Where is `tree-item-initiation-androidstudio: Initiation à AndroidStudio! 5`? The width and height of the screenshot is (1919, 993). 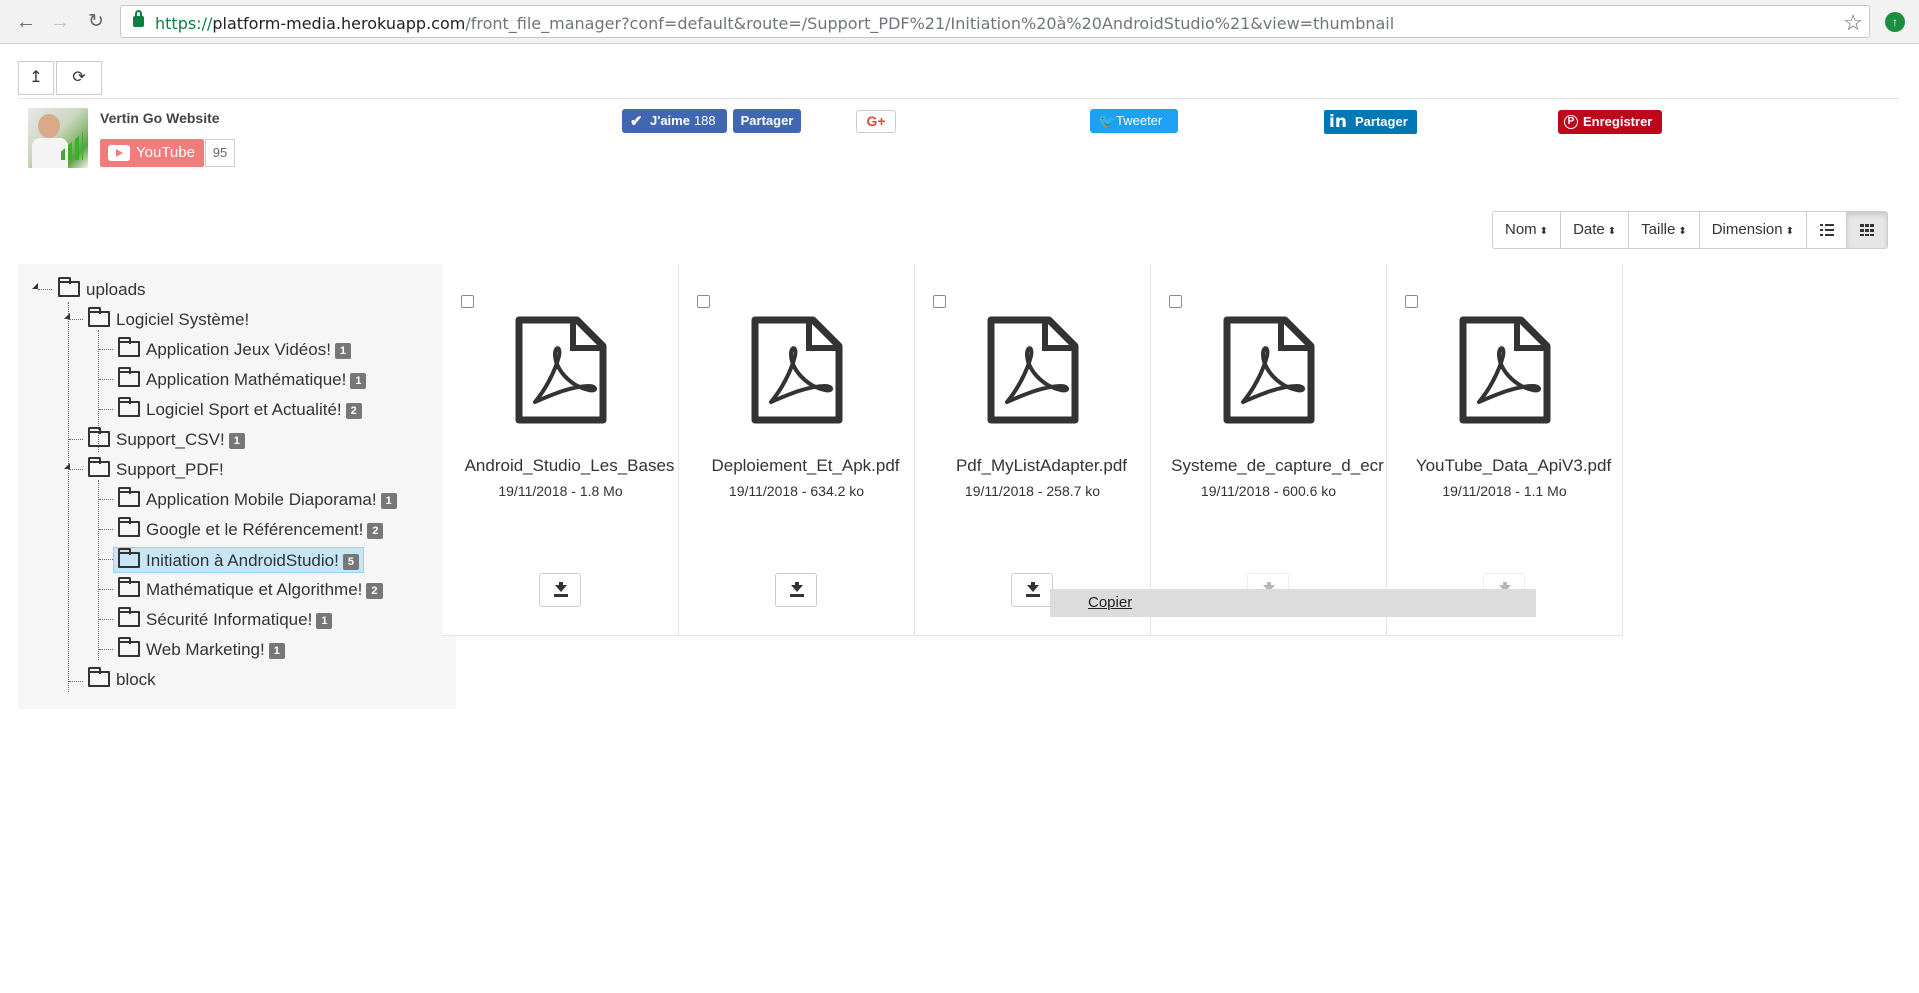 tree-item-initiation-androidstudio: Initiation à AndroidStudio! 5 is located at coordinates (238, 560).